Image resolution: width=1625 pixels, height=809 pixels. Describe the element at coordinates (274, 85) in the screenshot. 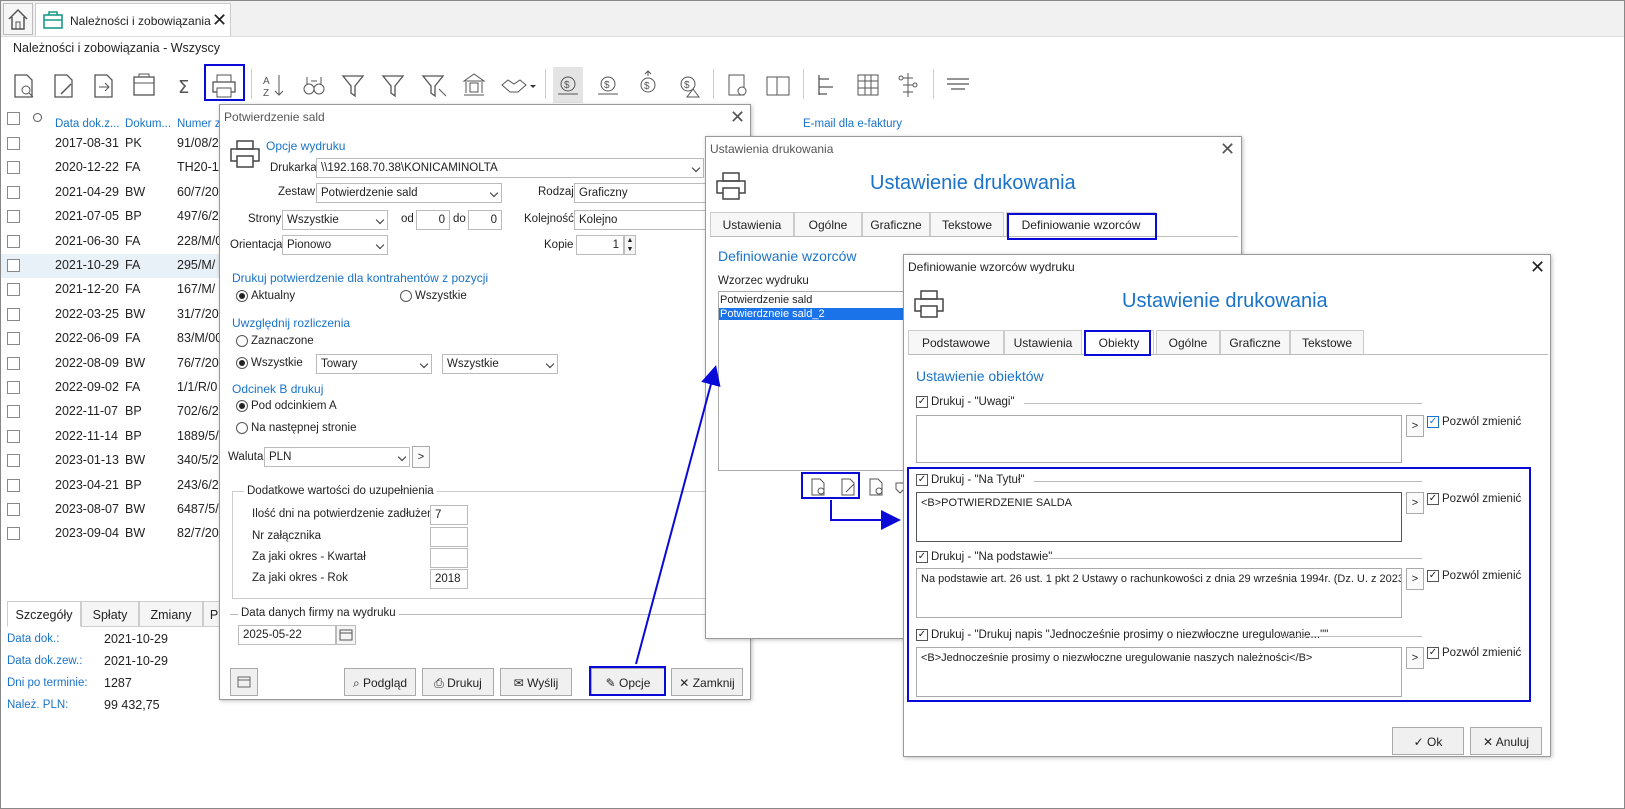

I see `sort-az-icon: AZ` at that location.